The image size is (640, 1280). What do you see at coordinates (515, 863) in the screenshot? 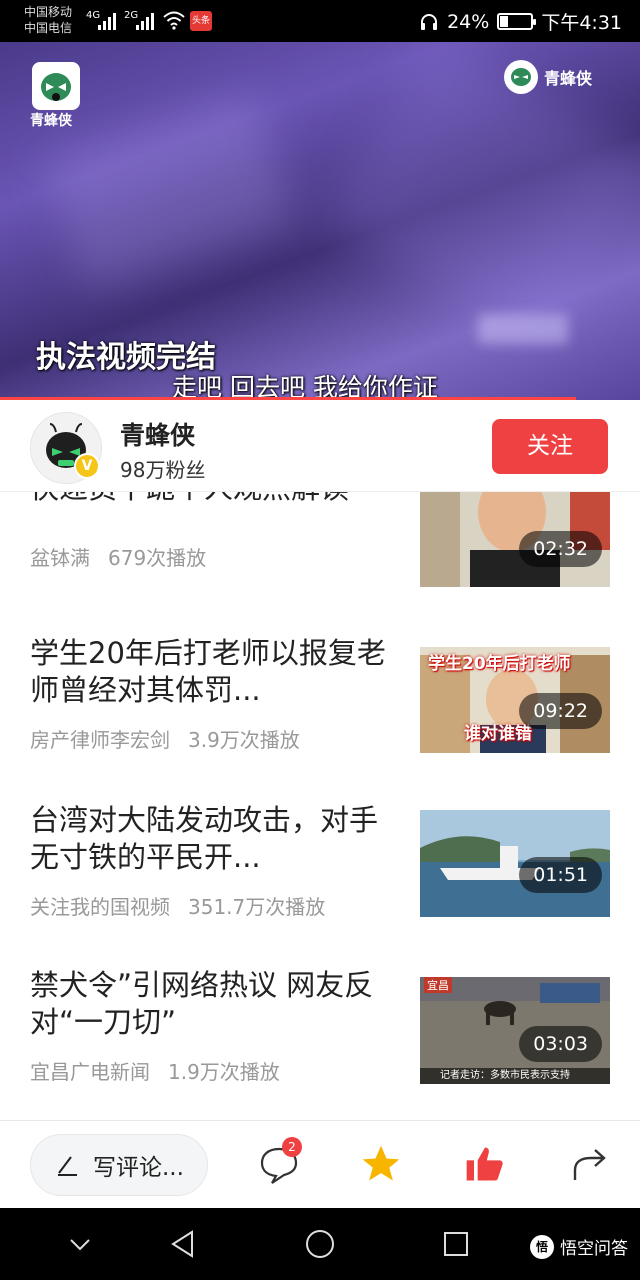
I see `video-thumbnail: 01:51` at bounding box center [515, 863].